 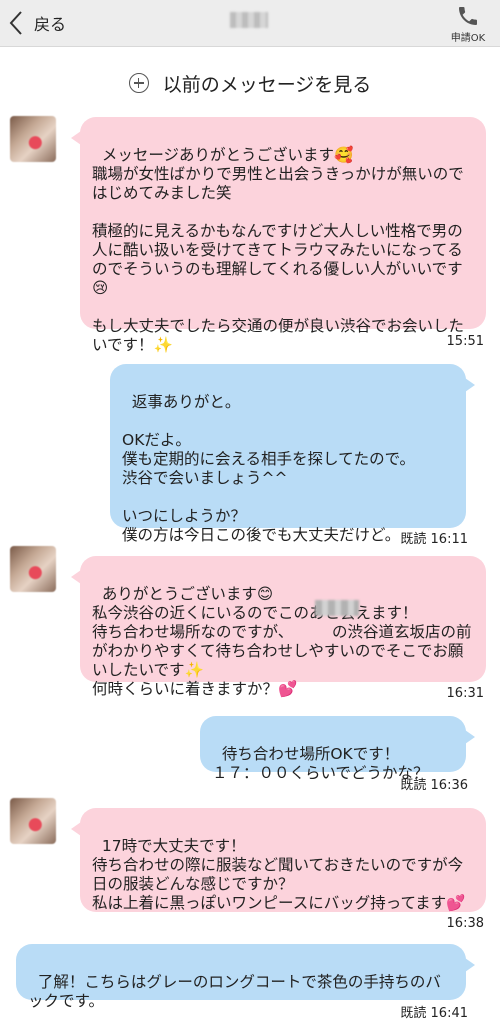 What do you see at coordinates (320, 763) in the screenshot?
I see `message-text: 待ち合わせ場所OKです！ １７：００くらいでどうかな？` at bounding box center [320, 763].